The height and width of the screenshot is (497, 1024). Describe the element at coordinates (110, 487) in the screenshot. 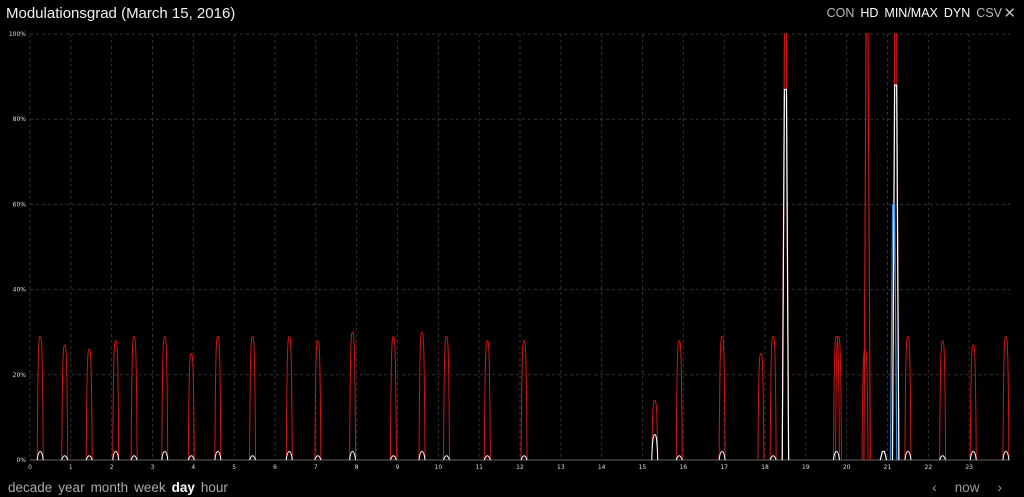

I see `range-month: month` at that location.